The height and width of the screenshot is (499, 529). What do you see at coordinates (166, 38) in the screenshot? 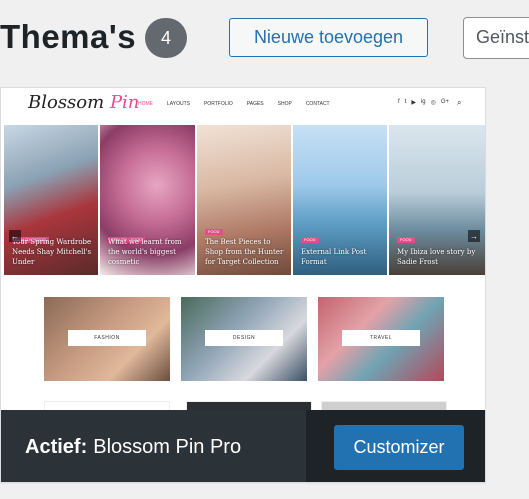
I see `theme-count-badge: 4` at bounding box center [166, 38].